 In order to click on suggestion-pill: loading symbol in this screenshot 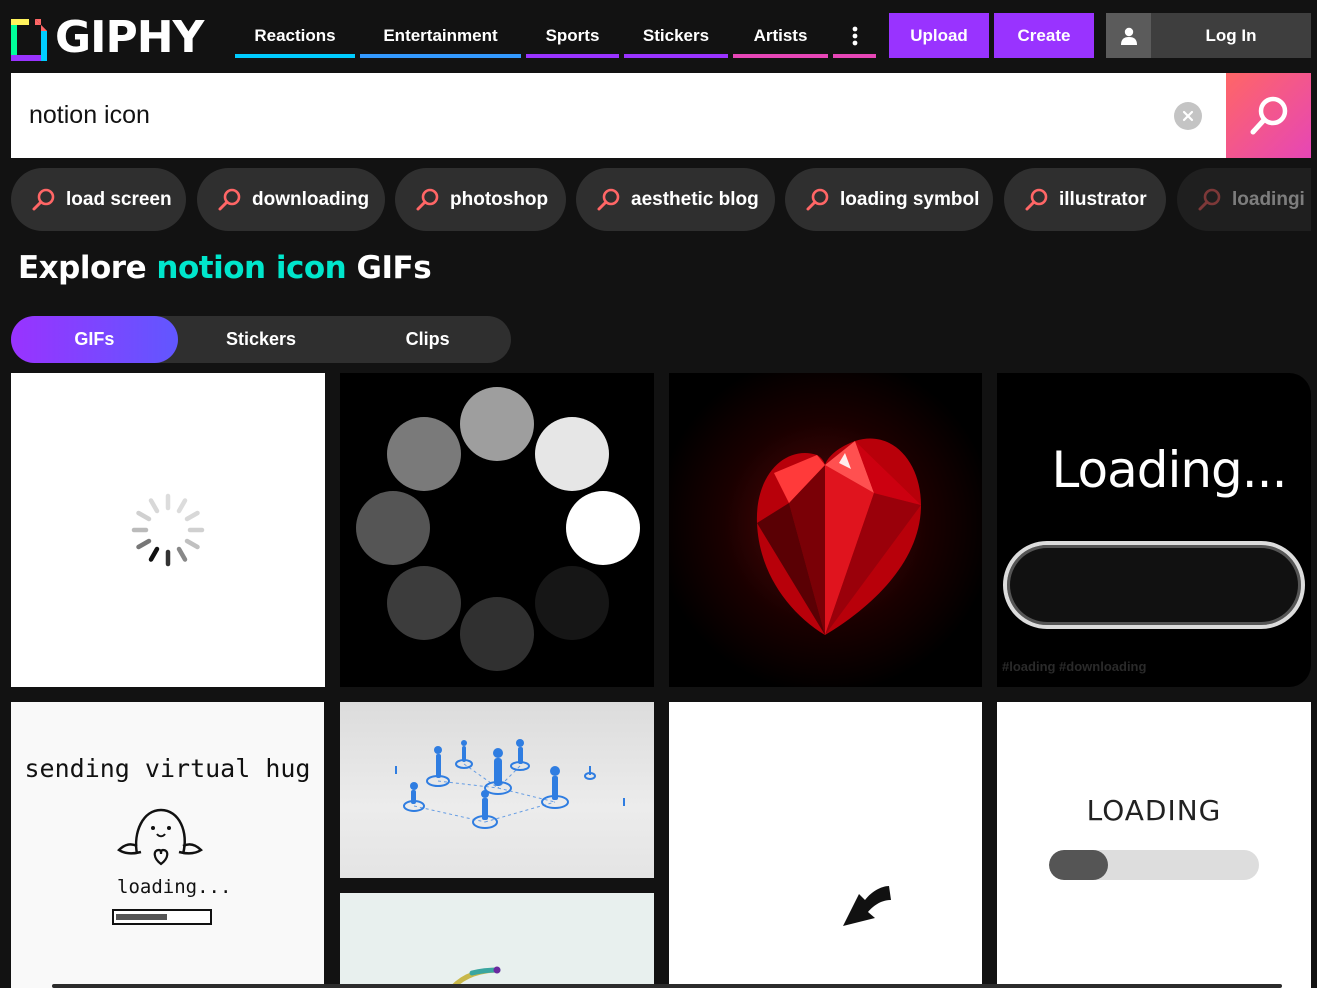, I will do `click(889, 199)`.